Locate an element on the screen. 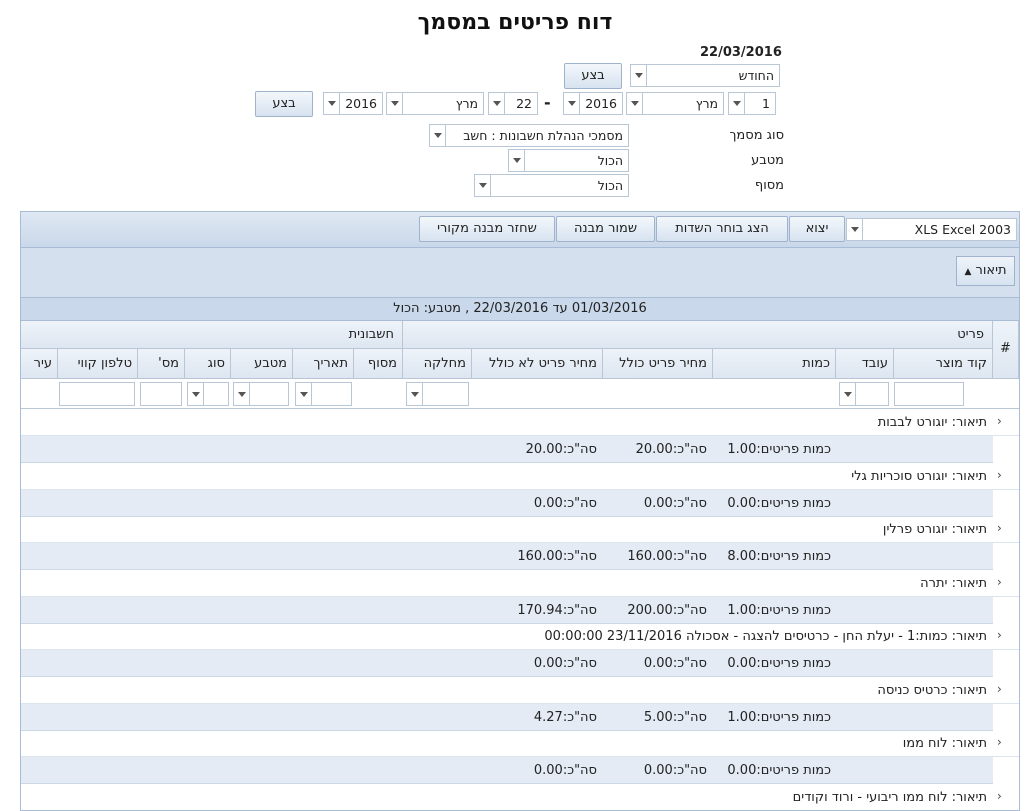  col-phone: טלפון קווי is located at coordinates (98, 364).